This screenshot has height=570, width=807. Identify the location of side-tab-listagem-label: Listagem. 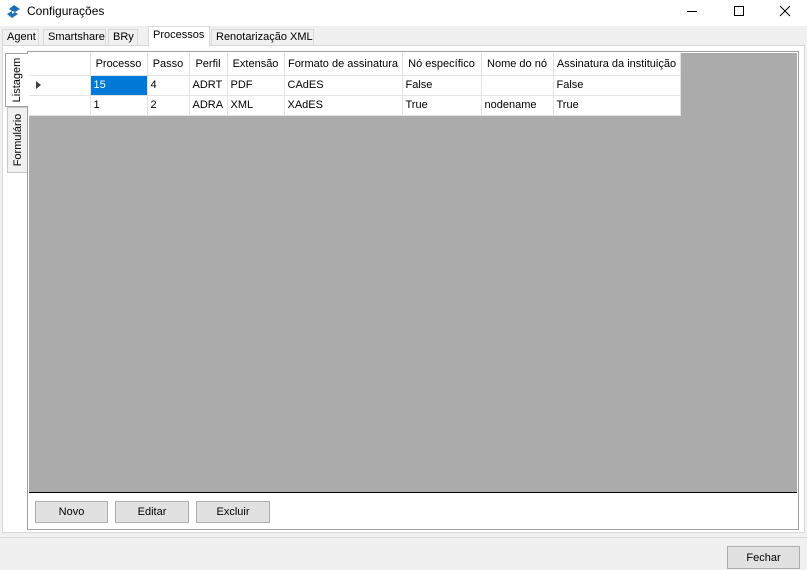
(17, 80).